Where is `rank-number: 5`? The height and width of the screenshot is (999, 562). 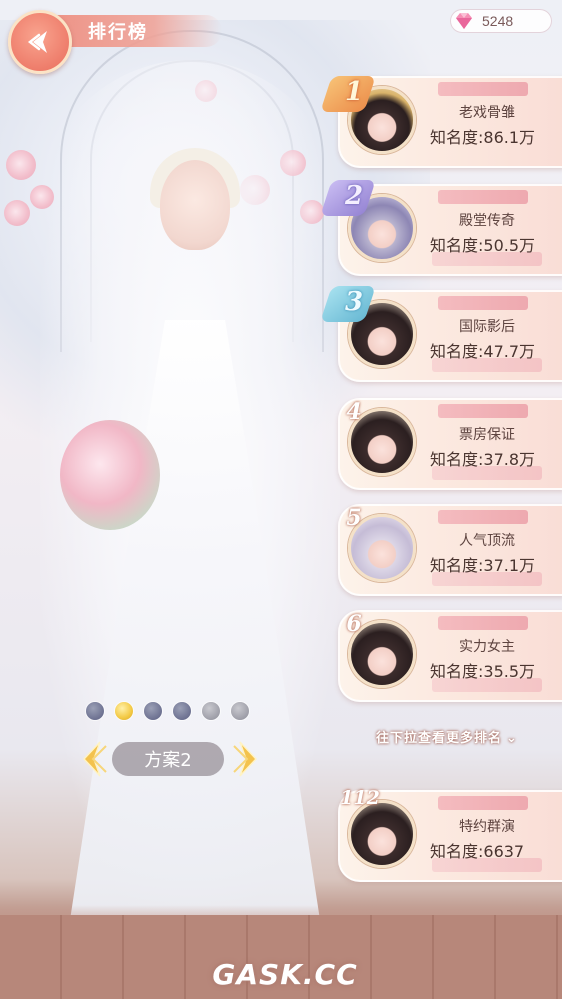
rank-number: 5 is located at coordinates (354, 518).